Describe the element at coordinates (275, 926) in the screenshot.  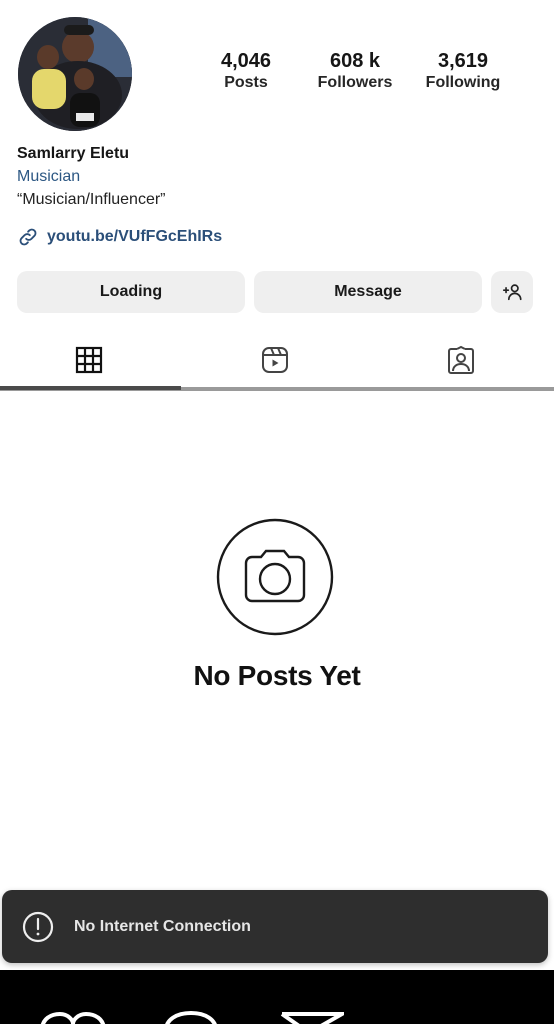
I see `no-internet-toast: No Internet Connection` at that location.